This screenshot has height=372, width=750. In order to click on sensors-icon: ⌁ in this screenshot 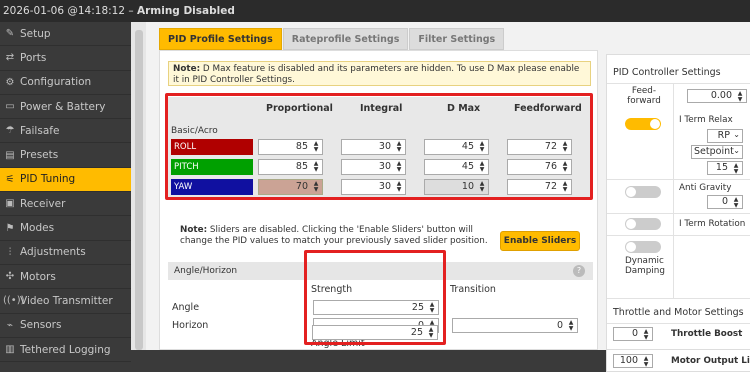, I will do `click(10, 325)`.